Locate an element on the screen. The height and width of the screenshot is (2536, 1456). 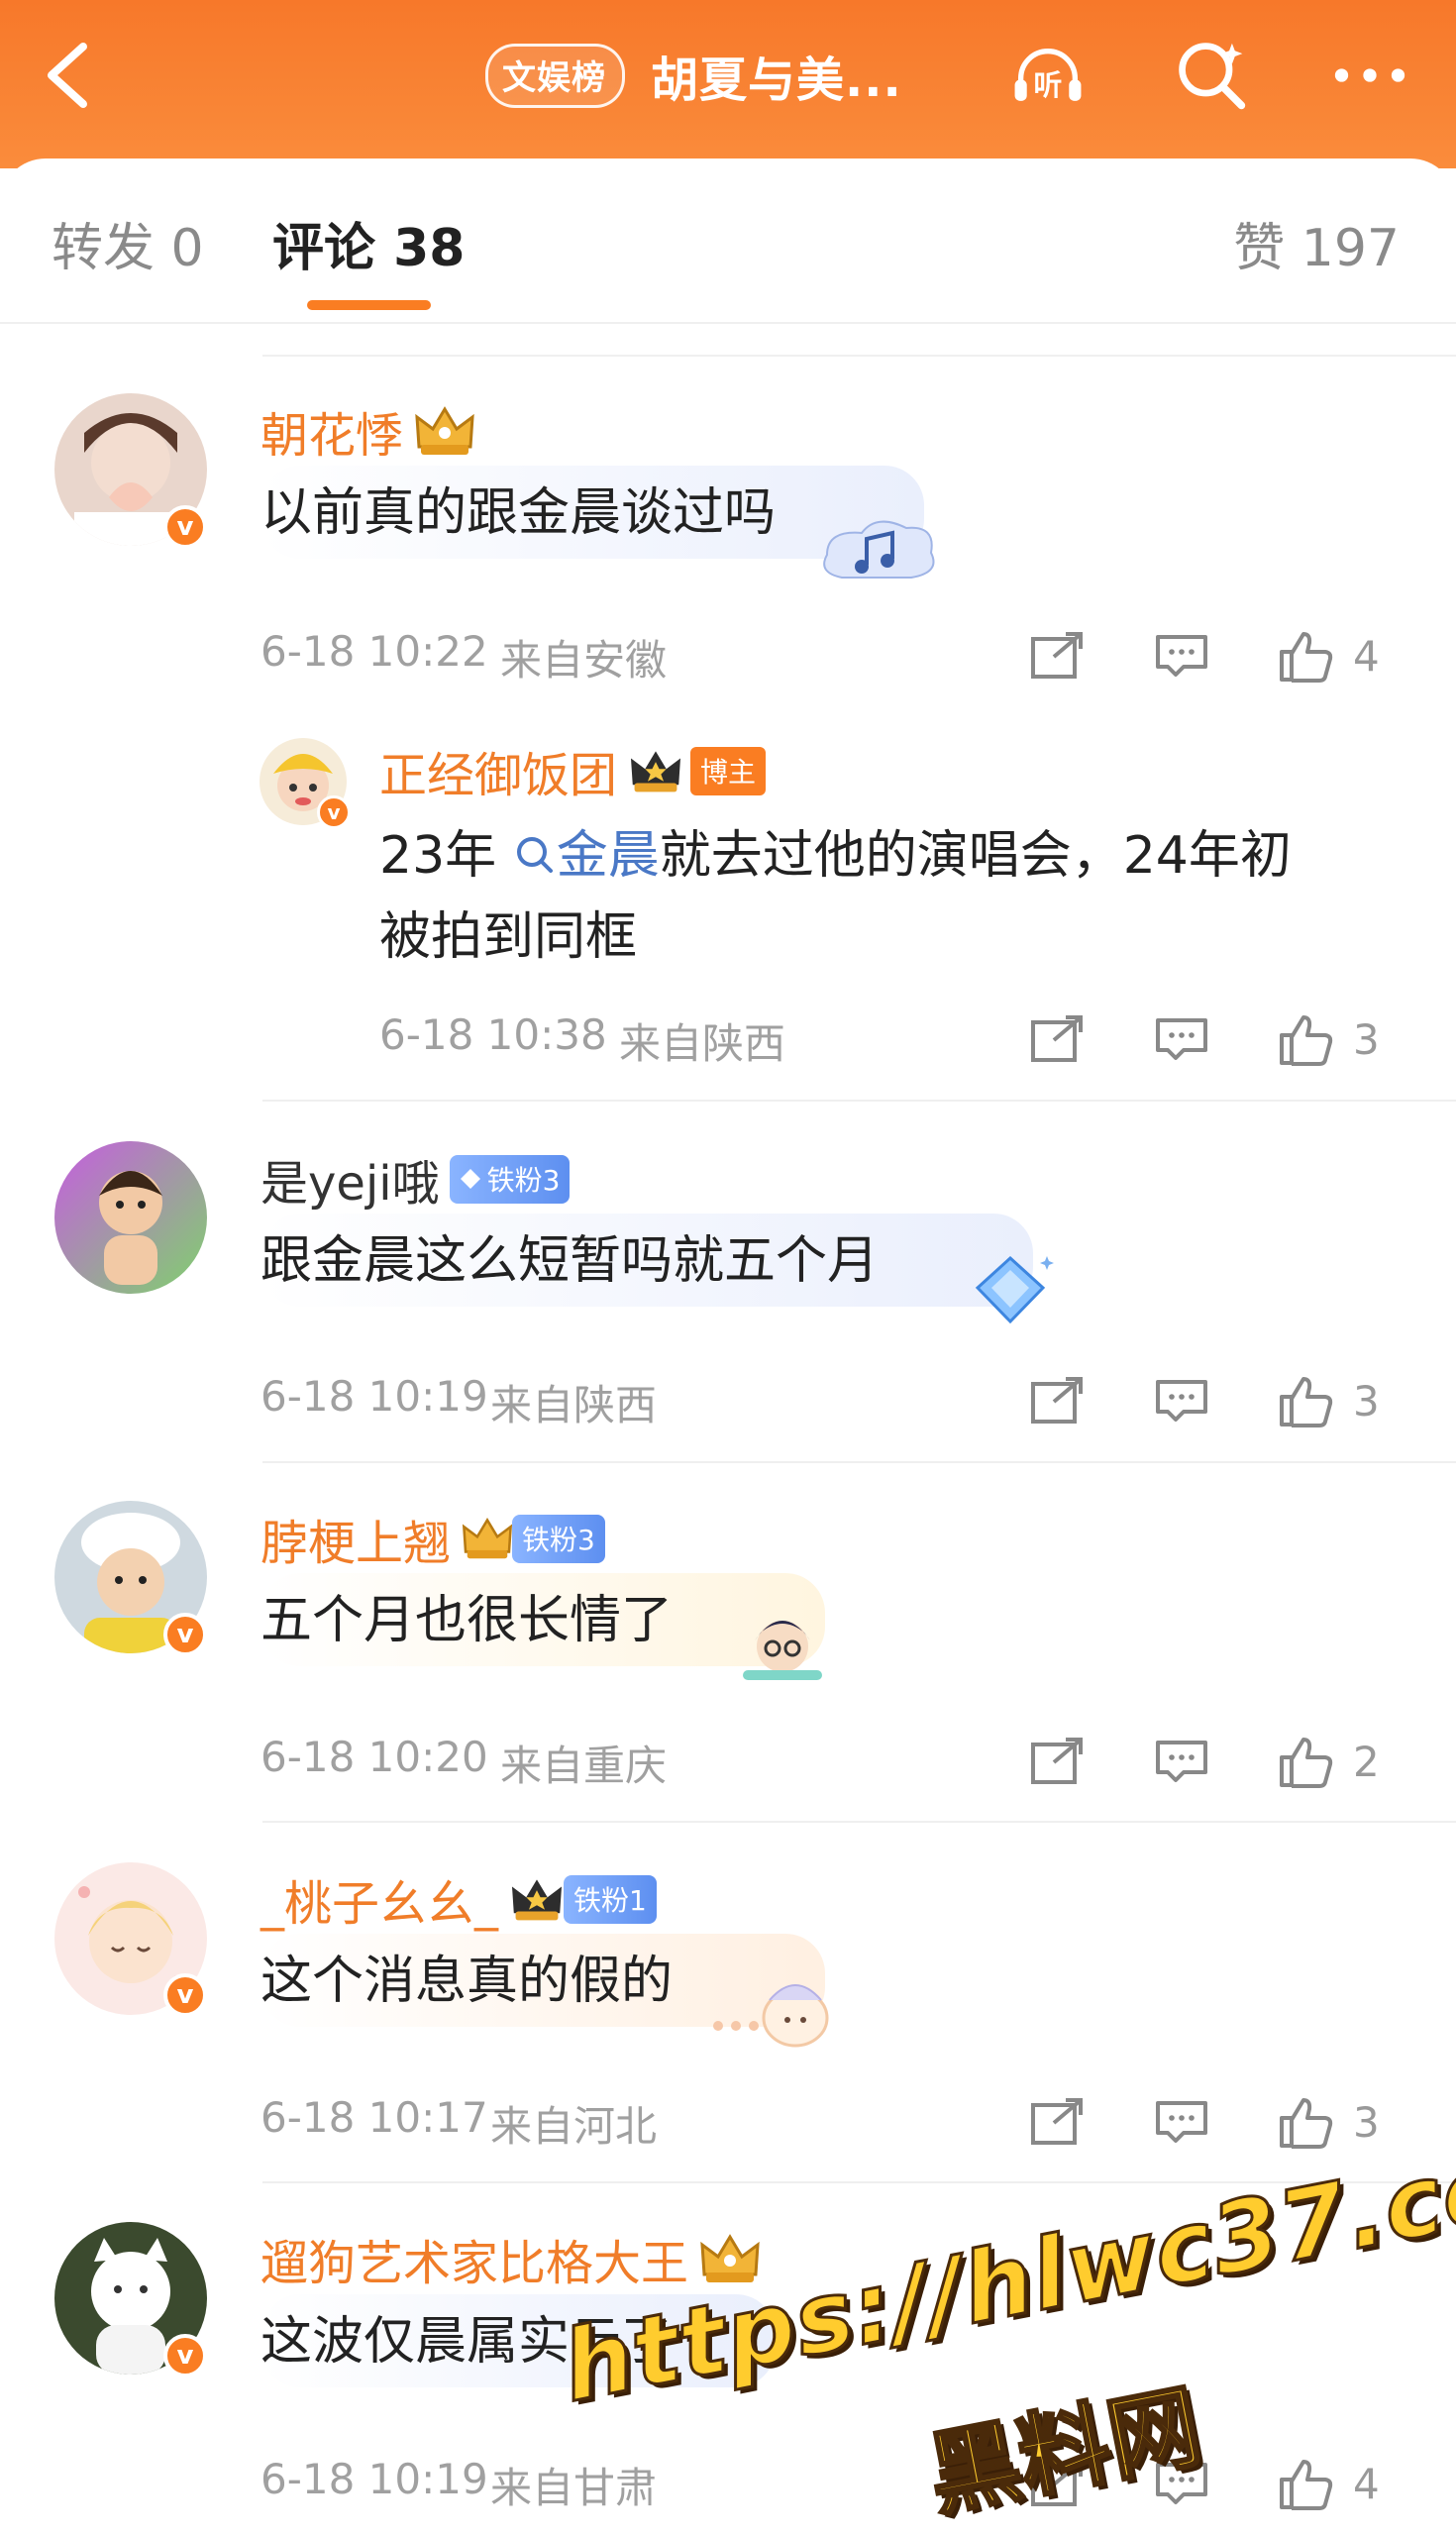
username: 朝花悸 is located at coordinates (331, 431).